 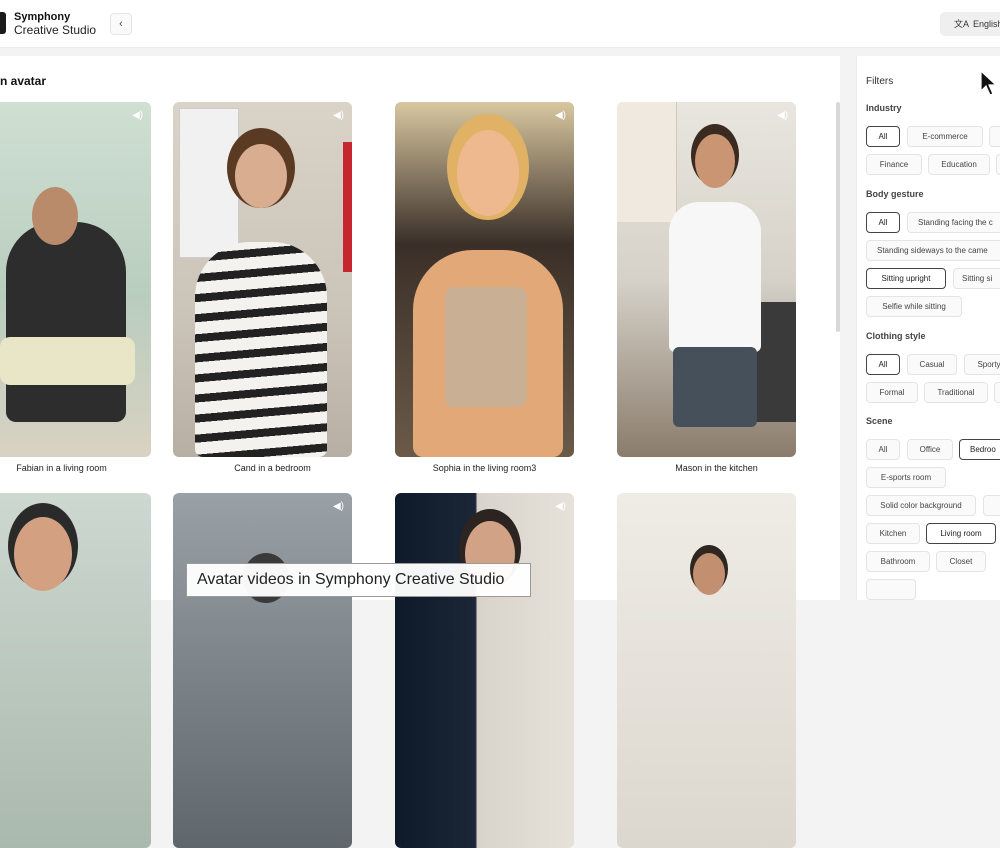 I want to click on collapse-sidebar-button: ‹, so click(x=121, y=24).